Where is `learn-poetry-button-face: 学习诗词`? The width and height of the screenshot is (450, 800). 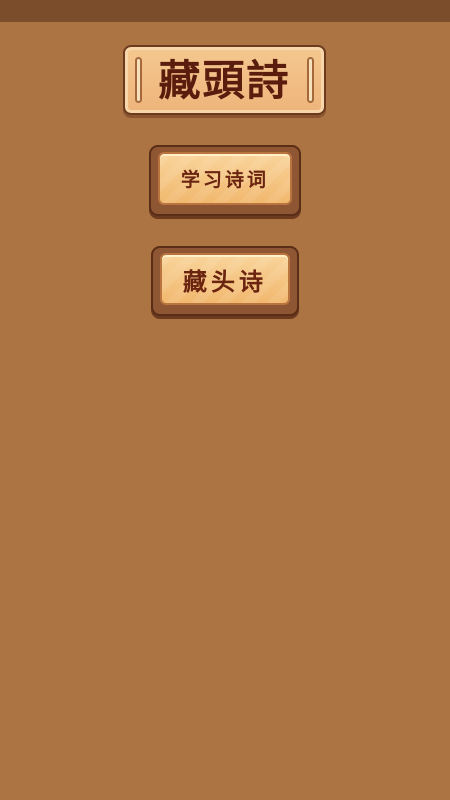 learn-poetry-button-face: 学习诗词 is located at coordinates (225, 178).